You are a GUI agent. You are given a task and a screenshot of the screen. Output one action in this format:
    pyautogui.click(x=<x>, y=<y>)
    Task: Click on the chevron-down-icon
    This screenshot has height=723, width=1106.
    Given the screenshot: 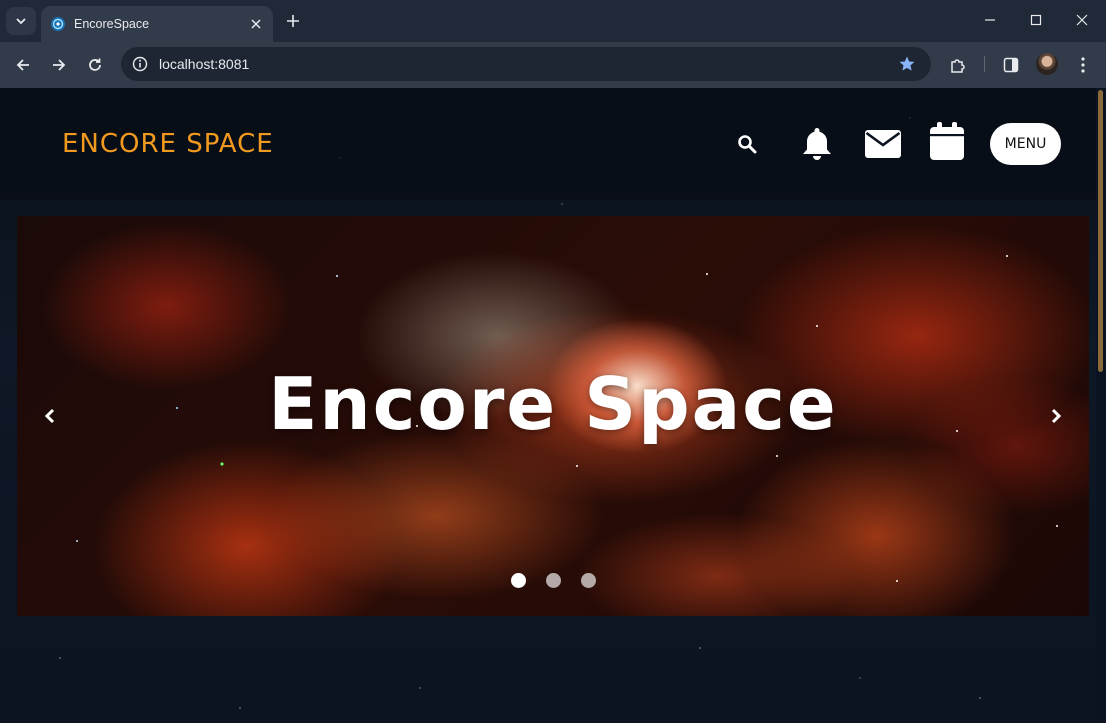 What is the action you would take?
    pyautogui.click(x=21, y=21)
    